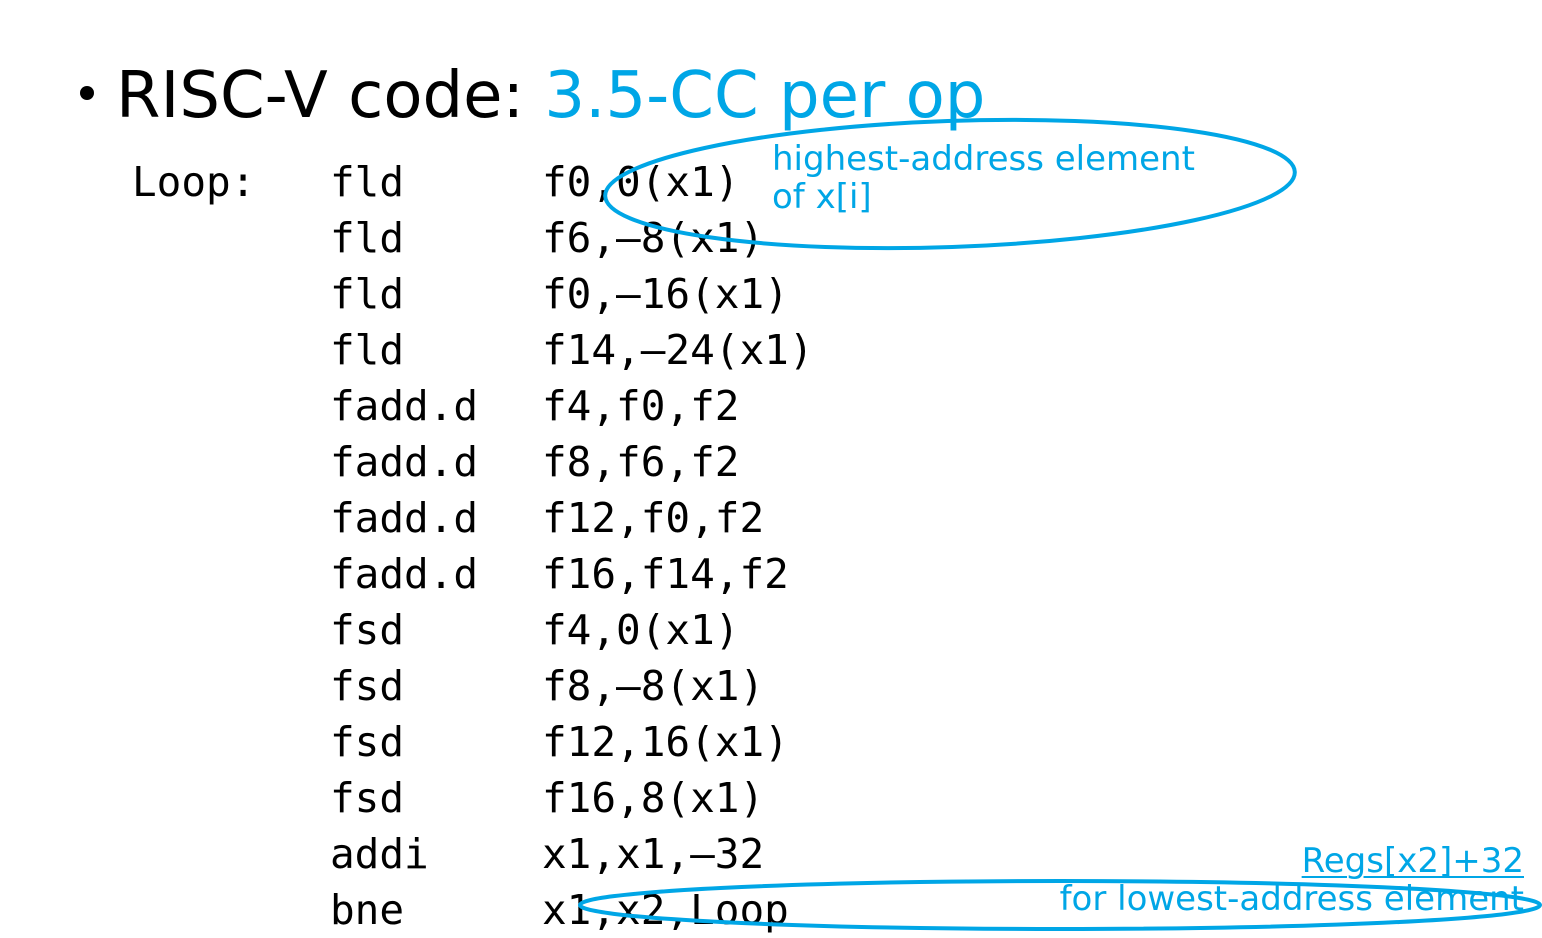  Describe the element at coordinates (822, 197) in the screenshot. I see `annotation-line: of x[i]` at that location.